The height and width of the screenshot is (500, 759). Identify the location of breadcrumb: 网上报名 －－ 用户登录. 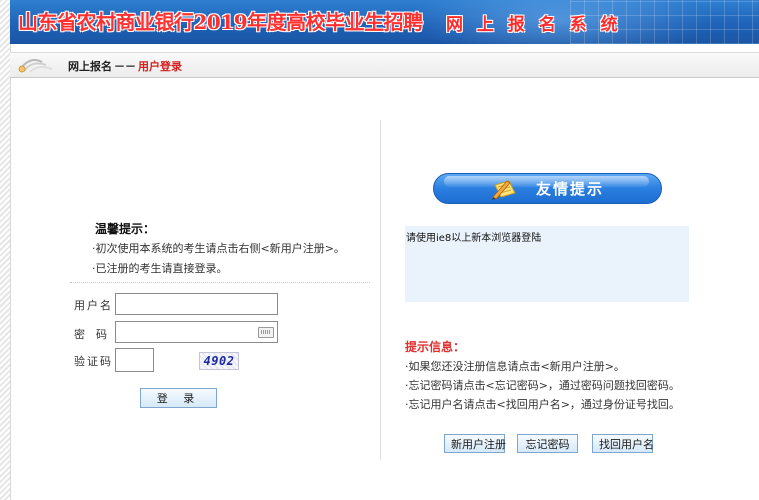
(125, 66).